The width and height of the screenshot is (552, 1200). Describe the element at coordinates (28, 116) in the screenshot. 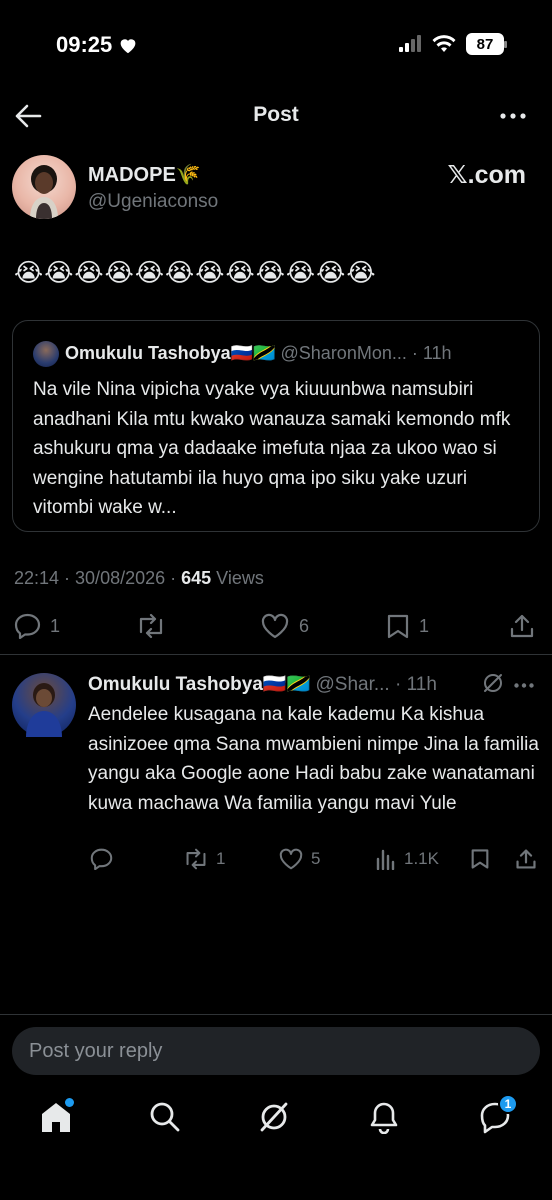

I see `back-arrow-icon` at that location.